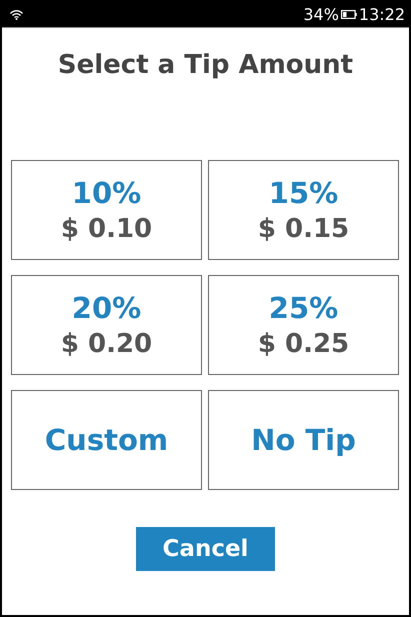 The image size is (411, 617). Describe the element at coordinates (321, 14) in the screenshot. I see `battery-percent: 34%` at that location.